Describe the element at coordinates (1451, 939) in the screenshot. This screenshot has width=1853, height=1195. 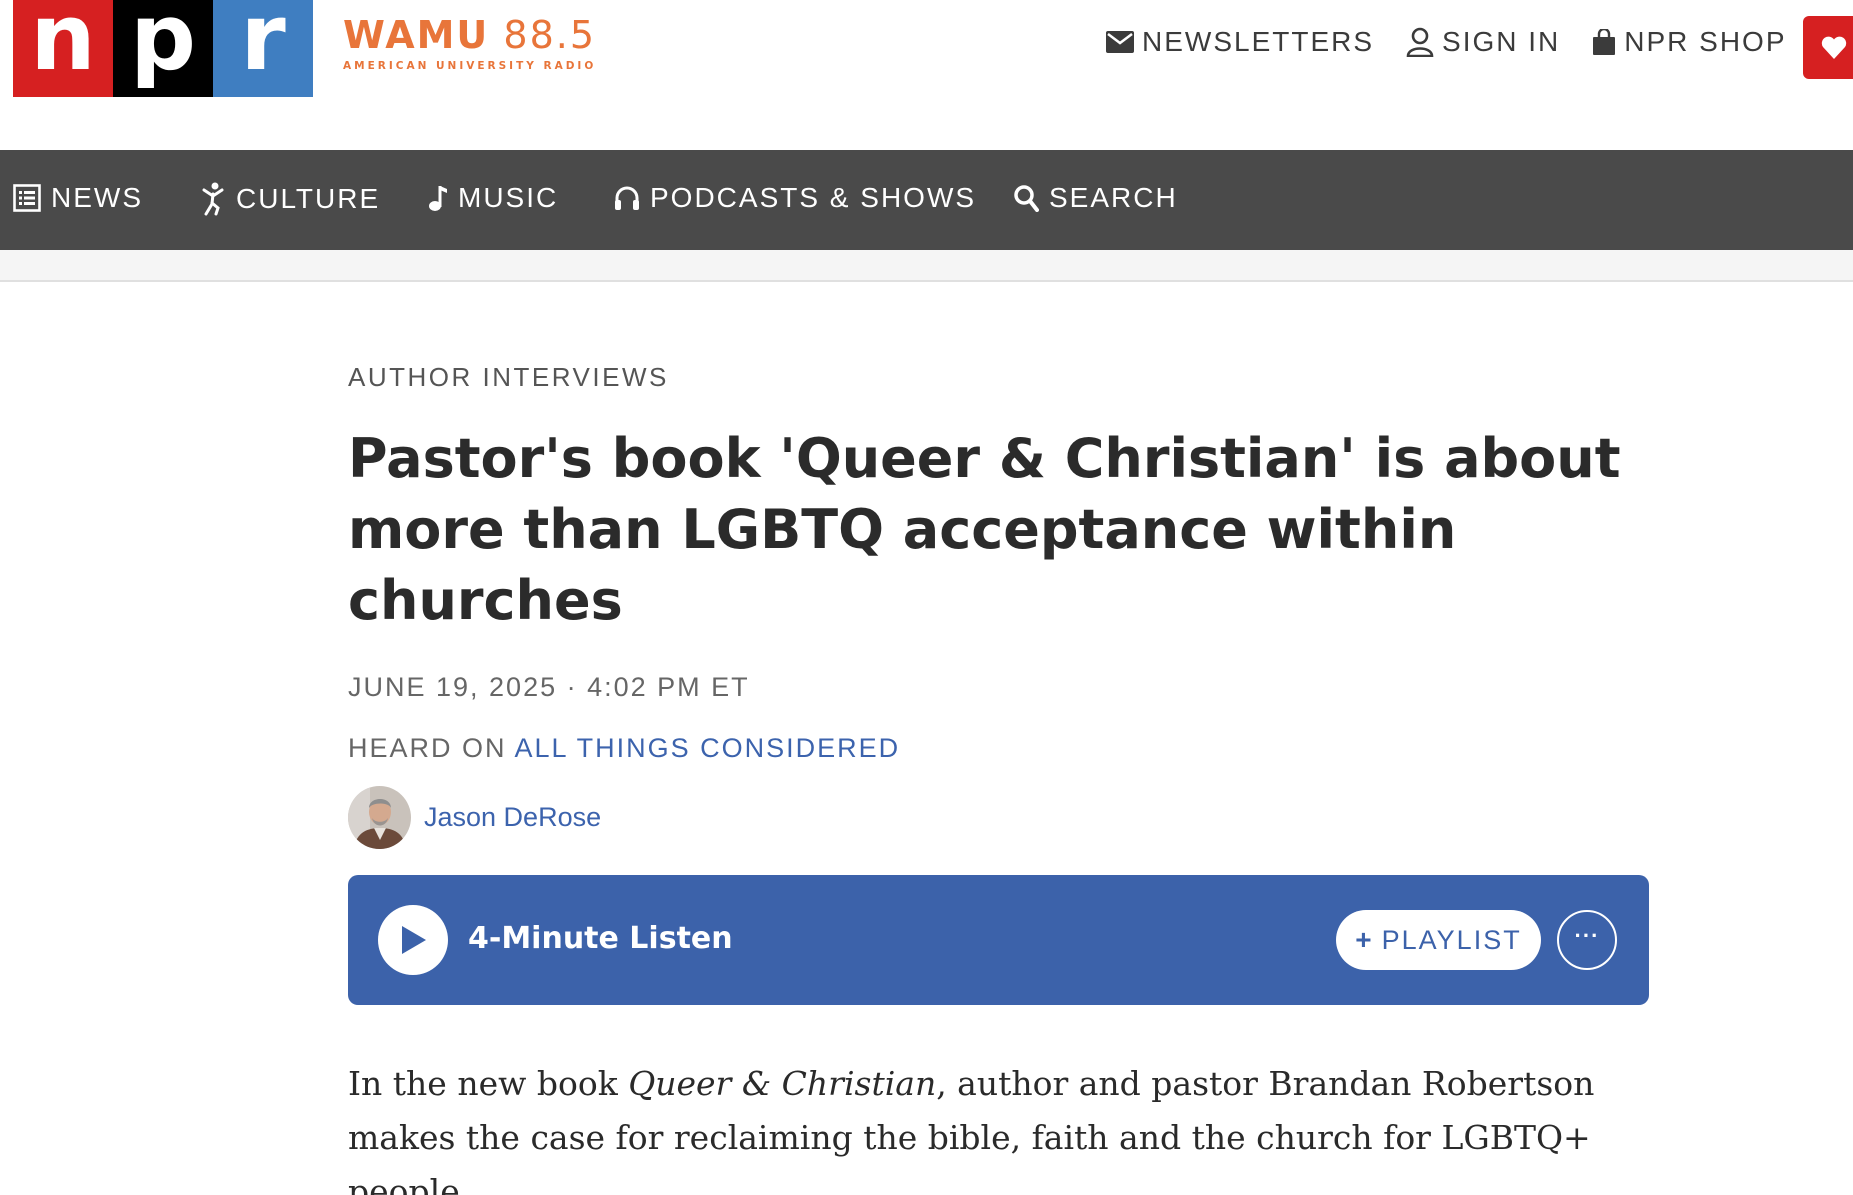
I see `playlist-label: PLAYLIST` at that location.